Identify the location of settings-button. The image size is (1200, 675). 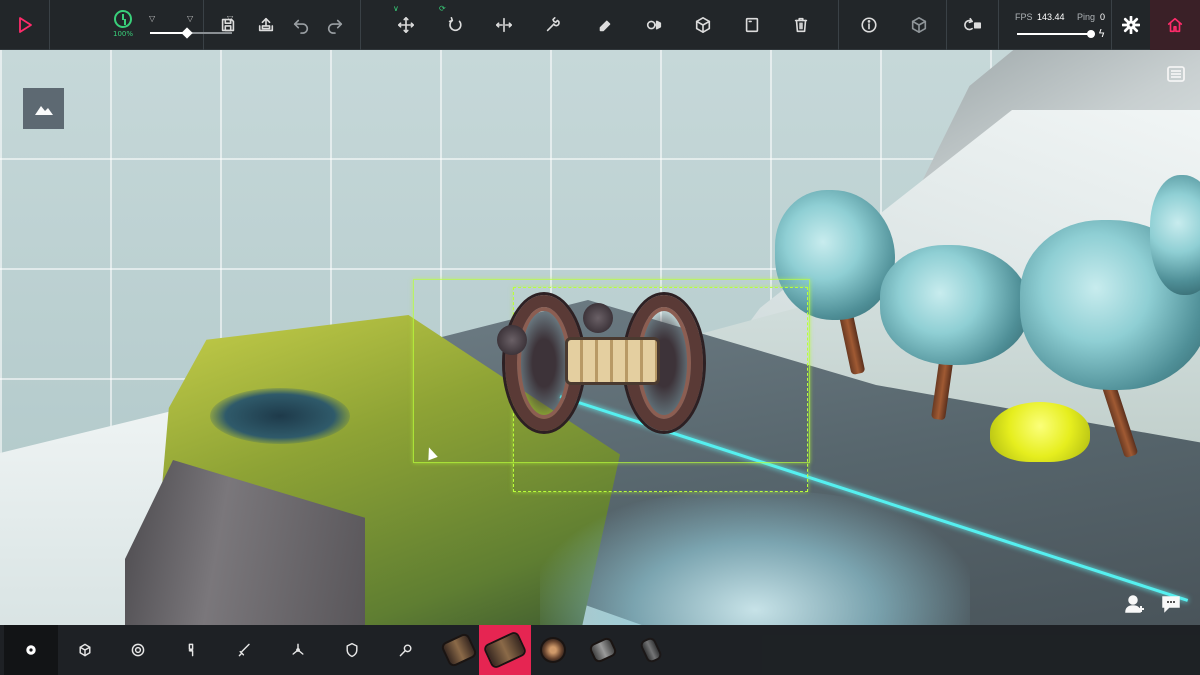
(1131, 25).